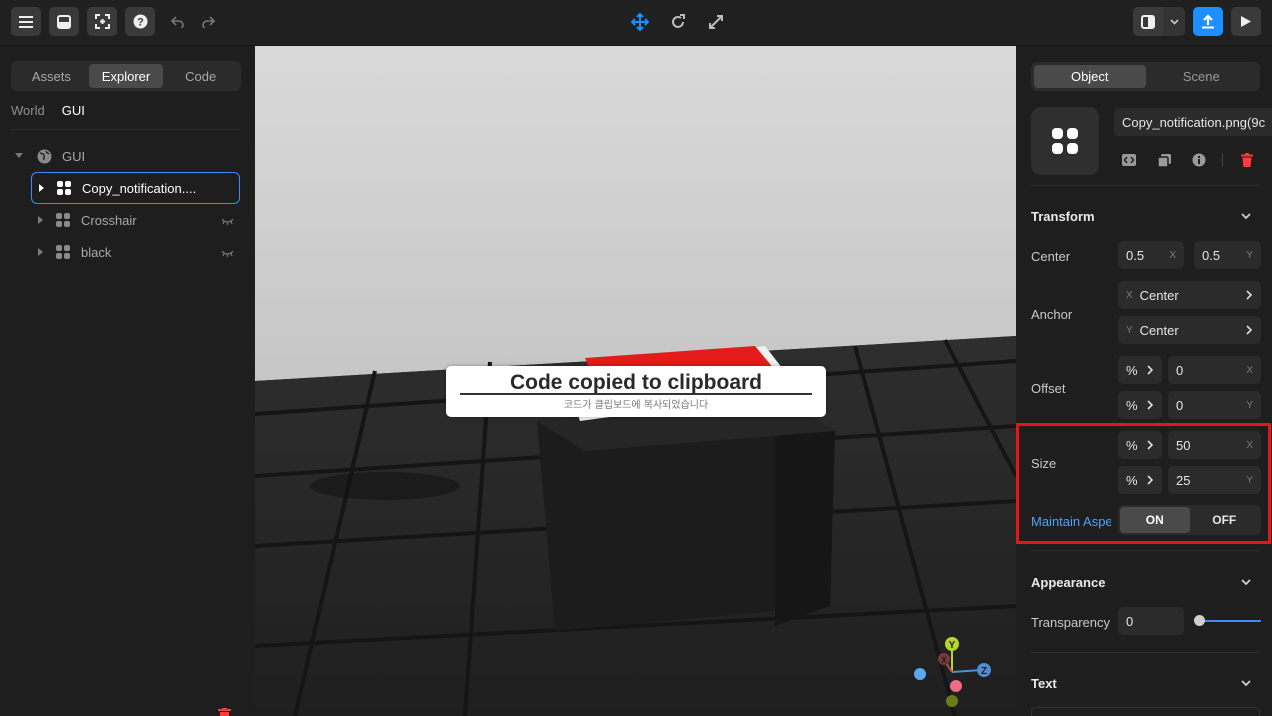  What do you see at coordinates (1231, 621) in the screenshot?
I see `transparency-slider-track` at bounding box center [1231, 621].